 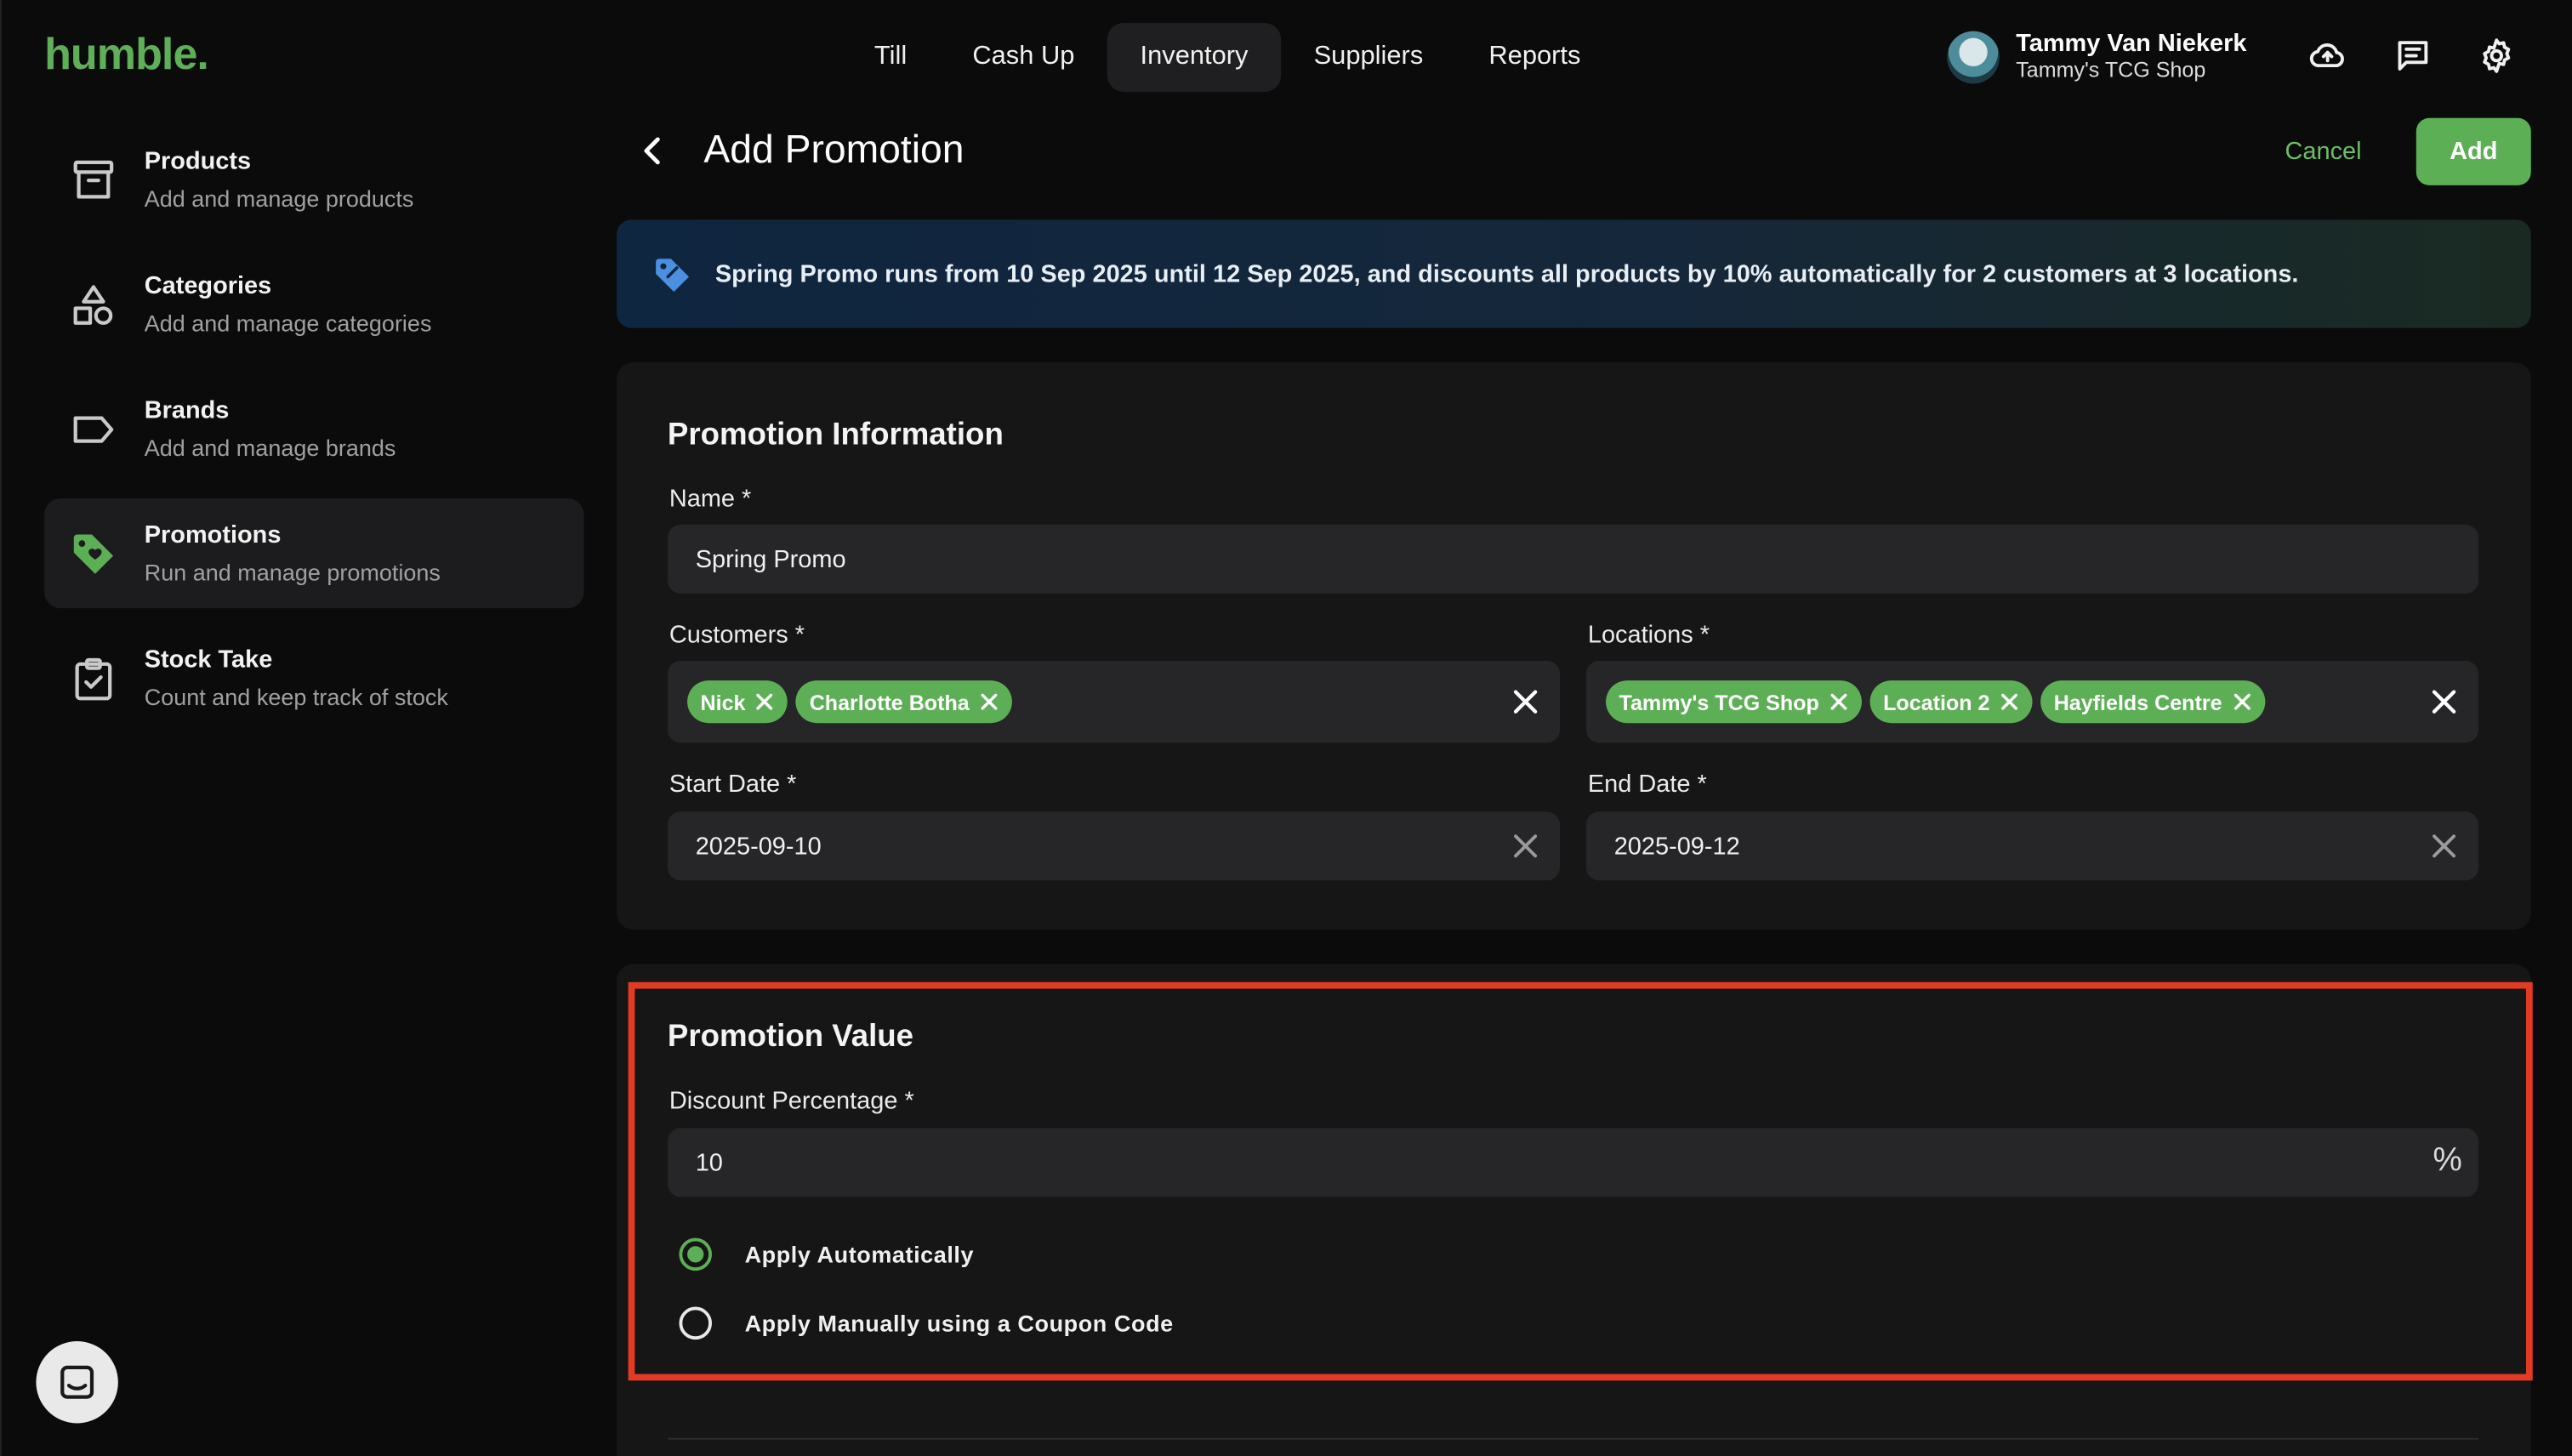 I want to click on cancel-button: Cancel, so click(x=2323, y=151).